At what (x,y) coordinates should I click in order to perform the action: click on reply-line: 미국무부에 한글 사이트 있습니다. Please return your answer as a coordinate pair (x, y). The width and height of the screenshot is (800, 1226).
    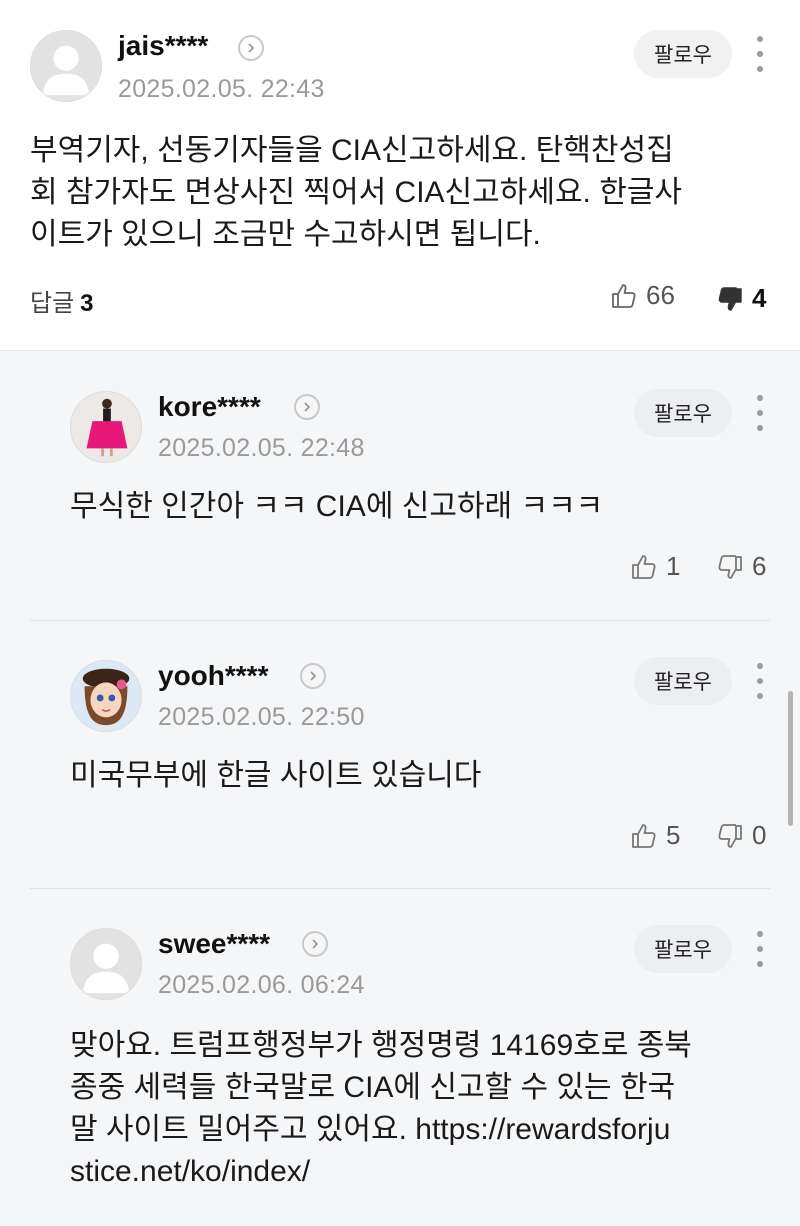
    Looking at the image, I should click on (276, 775).